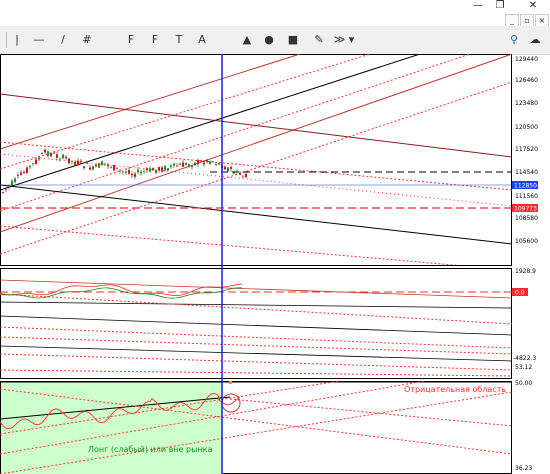 The width and height of the screenshot is (550, 474). What do you see at coordinates (269, 40) in the screenshot?
I see `ellipse-tool: ●` at bounding box center [269, 40].